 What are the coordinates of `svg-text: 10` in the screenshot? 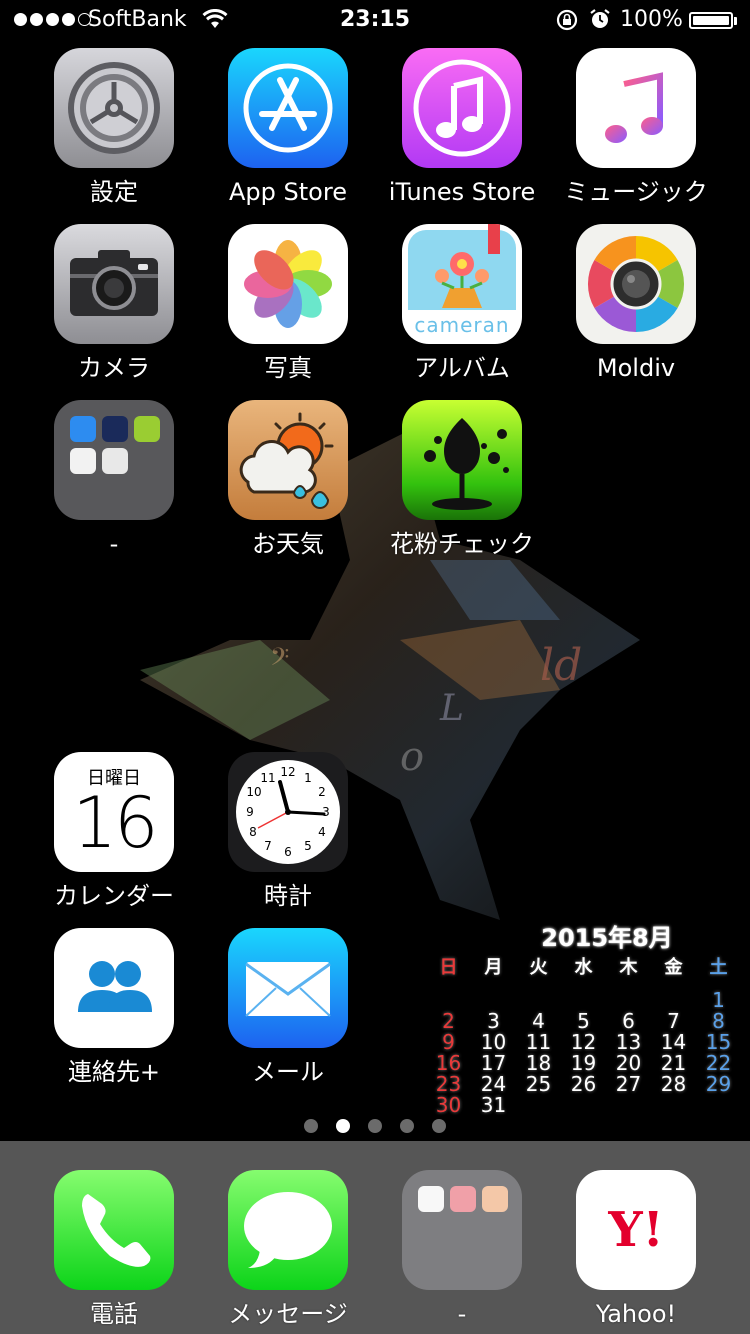 It's located at (253, 792).